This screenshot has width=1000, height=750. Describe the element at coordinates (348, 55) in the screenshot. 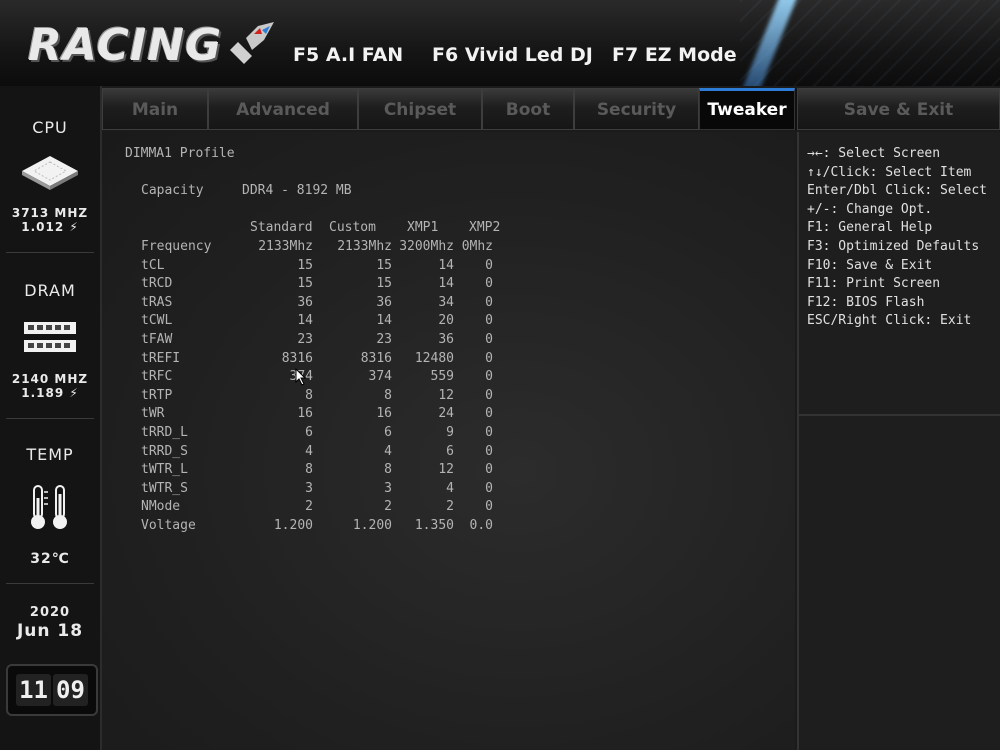

I see `hotkey-ai-fan: F5 A.I FAN` at that location.